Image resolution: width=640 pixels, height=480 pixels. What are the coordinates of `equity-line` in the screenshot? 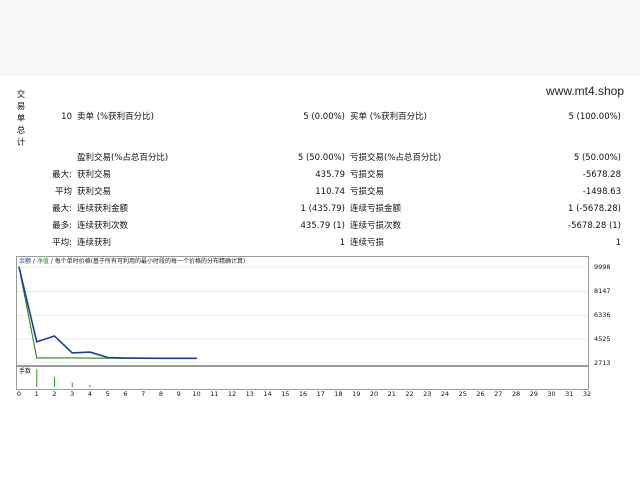 It's located at (107, 312).